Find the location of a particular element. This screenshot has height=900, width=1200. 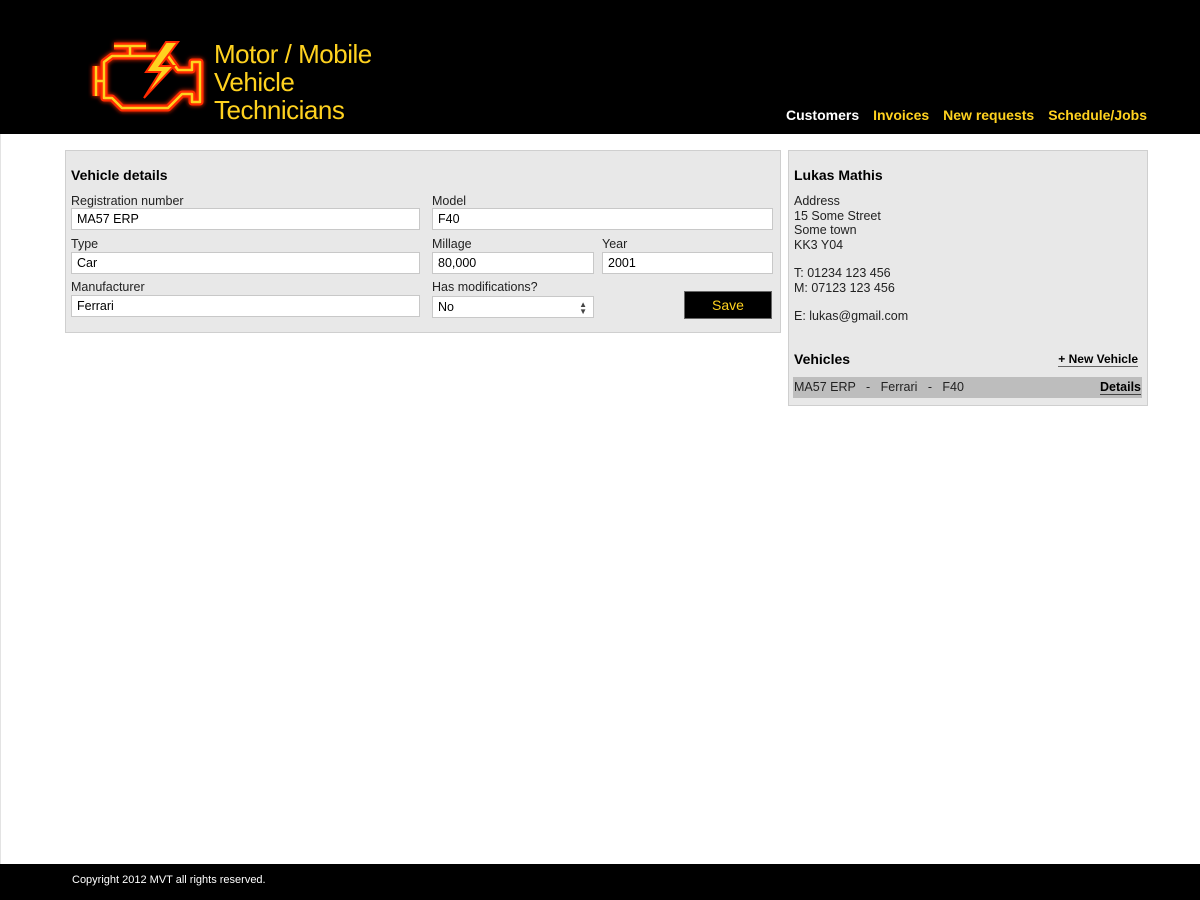

vehicle-summary: MA57 ERP - Ferrari - F40 is located at coordinates (879, 387).